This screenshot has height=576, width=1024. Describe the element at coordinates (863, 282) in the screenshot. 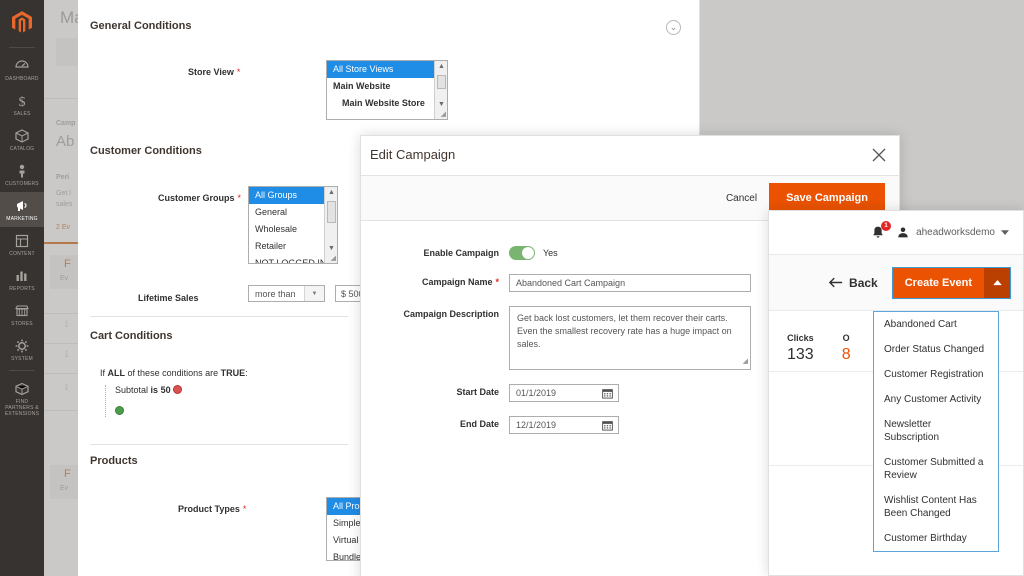

I see `back-label: Back` at that location.